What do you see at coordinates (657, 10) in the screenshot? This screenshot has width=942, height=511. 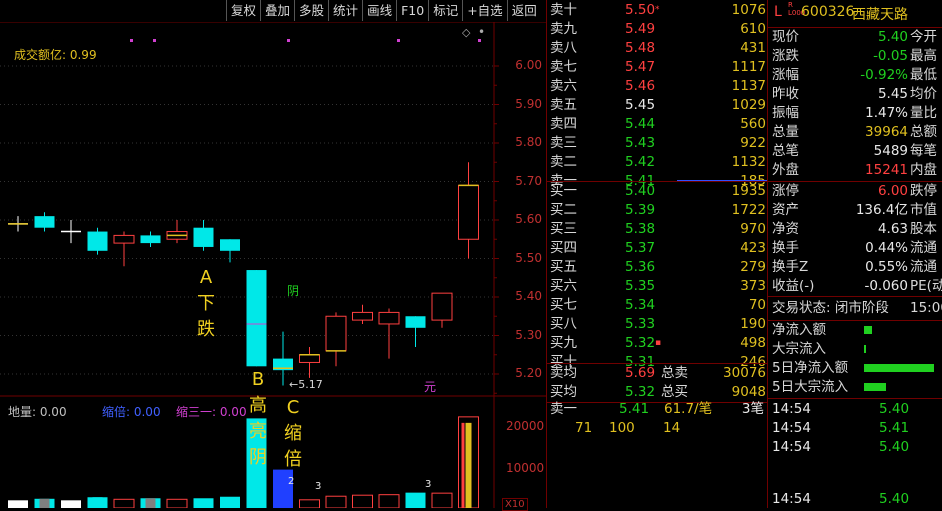 I see `ask-row: 卖十 5.50 * 1076` at bounding box center [657, 10].